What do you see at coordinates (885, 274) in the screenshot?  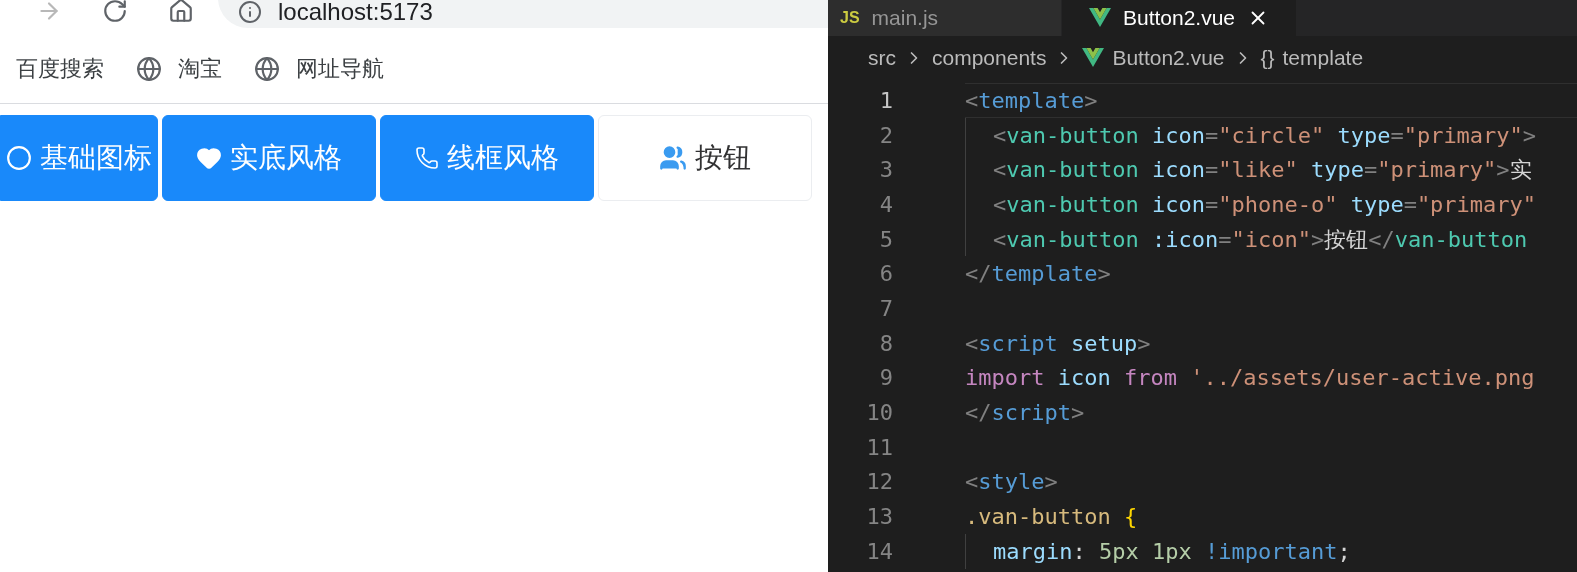 I see `line-number: 6` at bounding box center [885, 274].